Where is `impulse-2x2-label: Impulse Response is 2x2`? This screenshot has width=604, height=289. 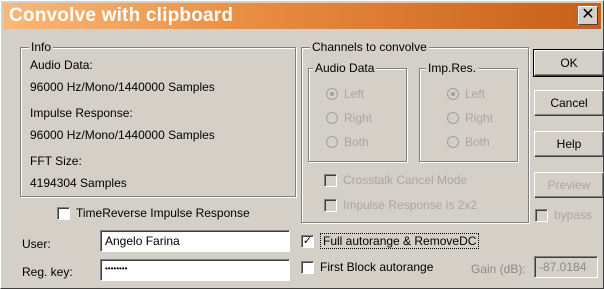
impulse-2x2-label: Impulse Response is 2x2 is located at coordinates (410, 205).